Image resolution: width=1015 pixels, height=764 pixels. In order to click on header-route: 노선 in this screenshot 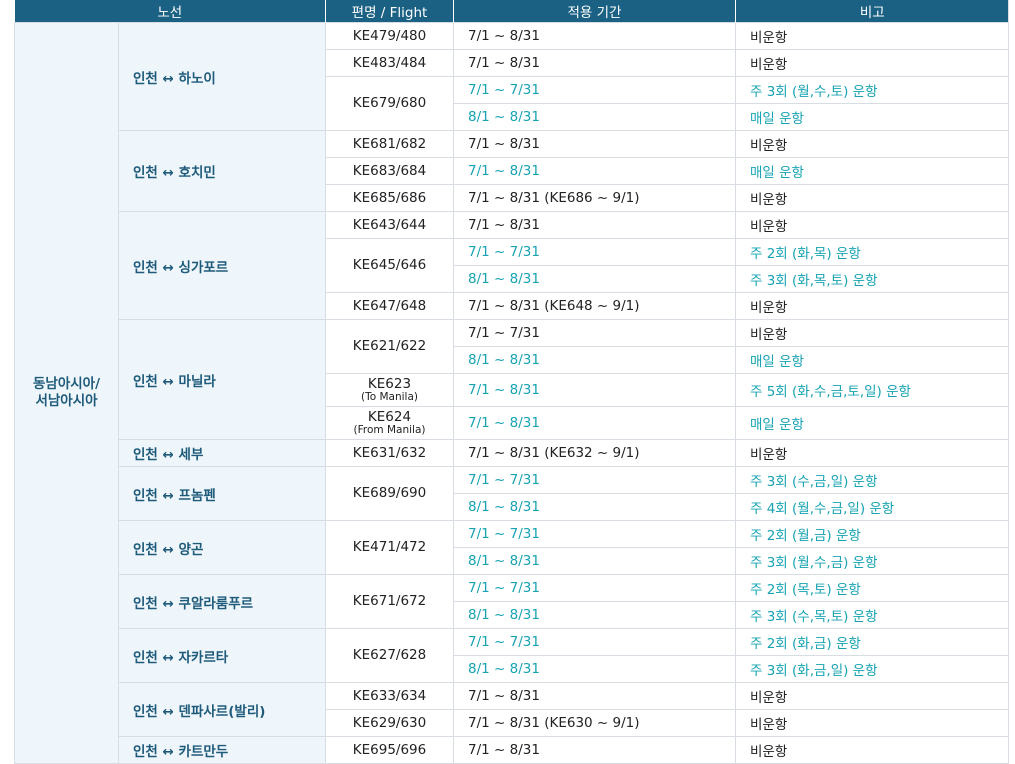, I will do `click(170, 11)`.